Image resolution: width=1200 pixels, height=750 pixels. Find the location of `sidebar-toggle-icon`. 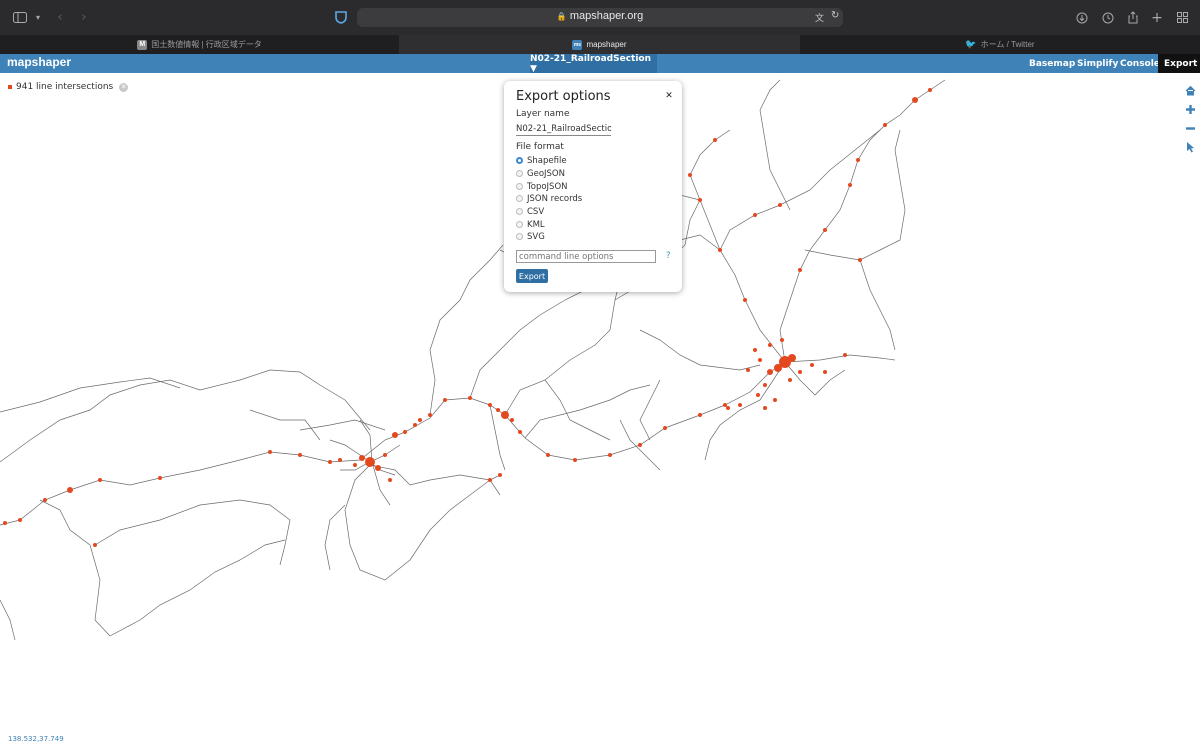

sidebar-toggle-icon is located at coordinates (20, 17).